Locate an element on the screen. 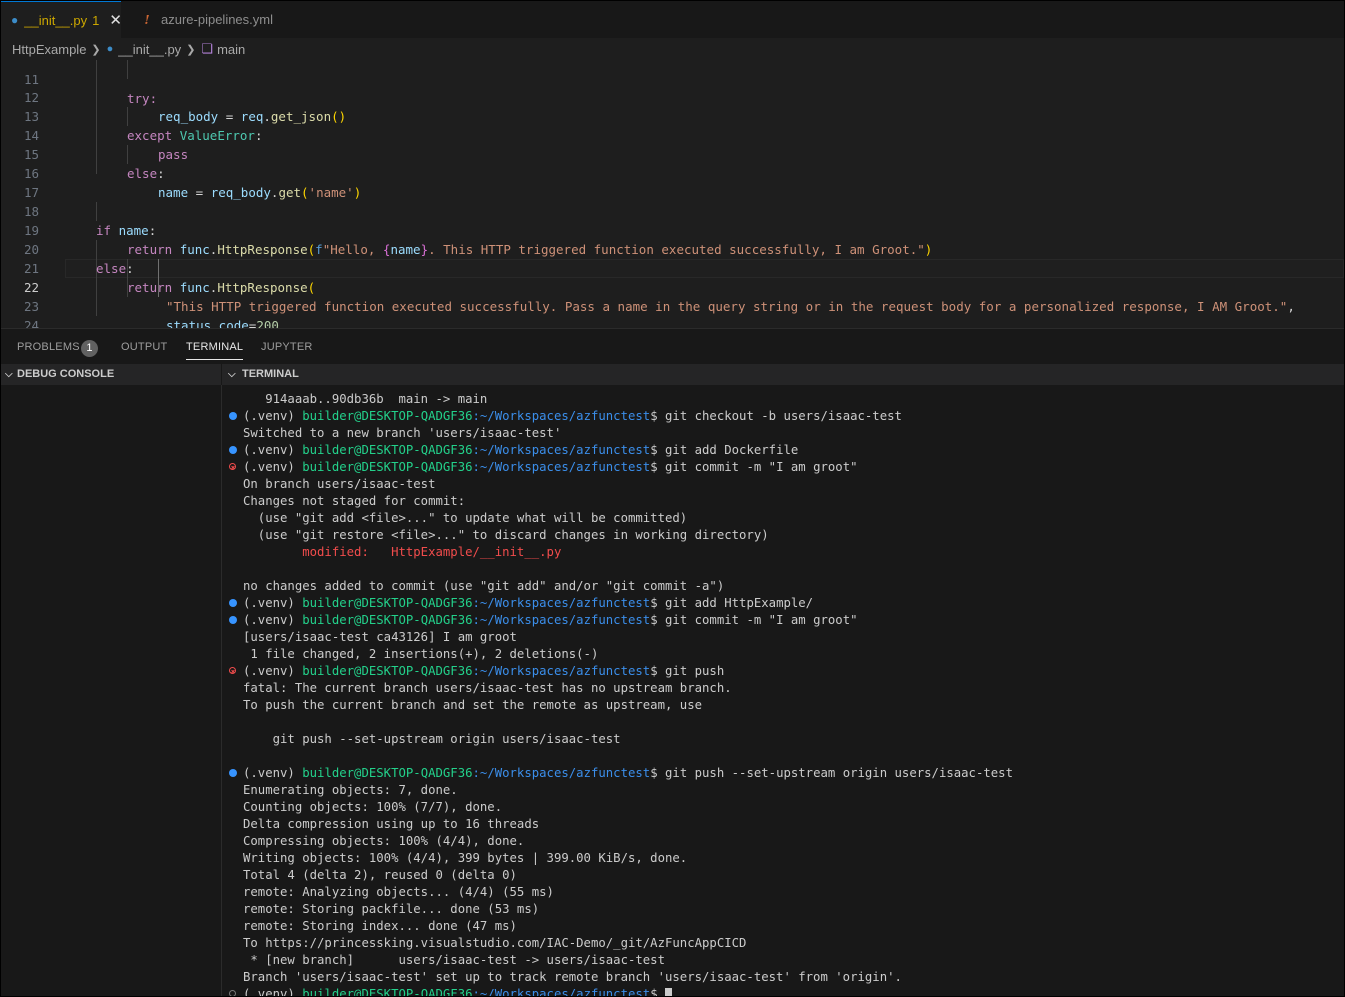  method-cube-icon: ❏ is located at coordinates (207, 48).